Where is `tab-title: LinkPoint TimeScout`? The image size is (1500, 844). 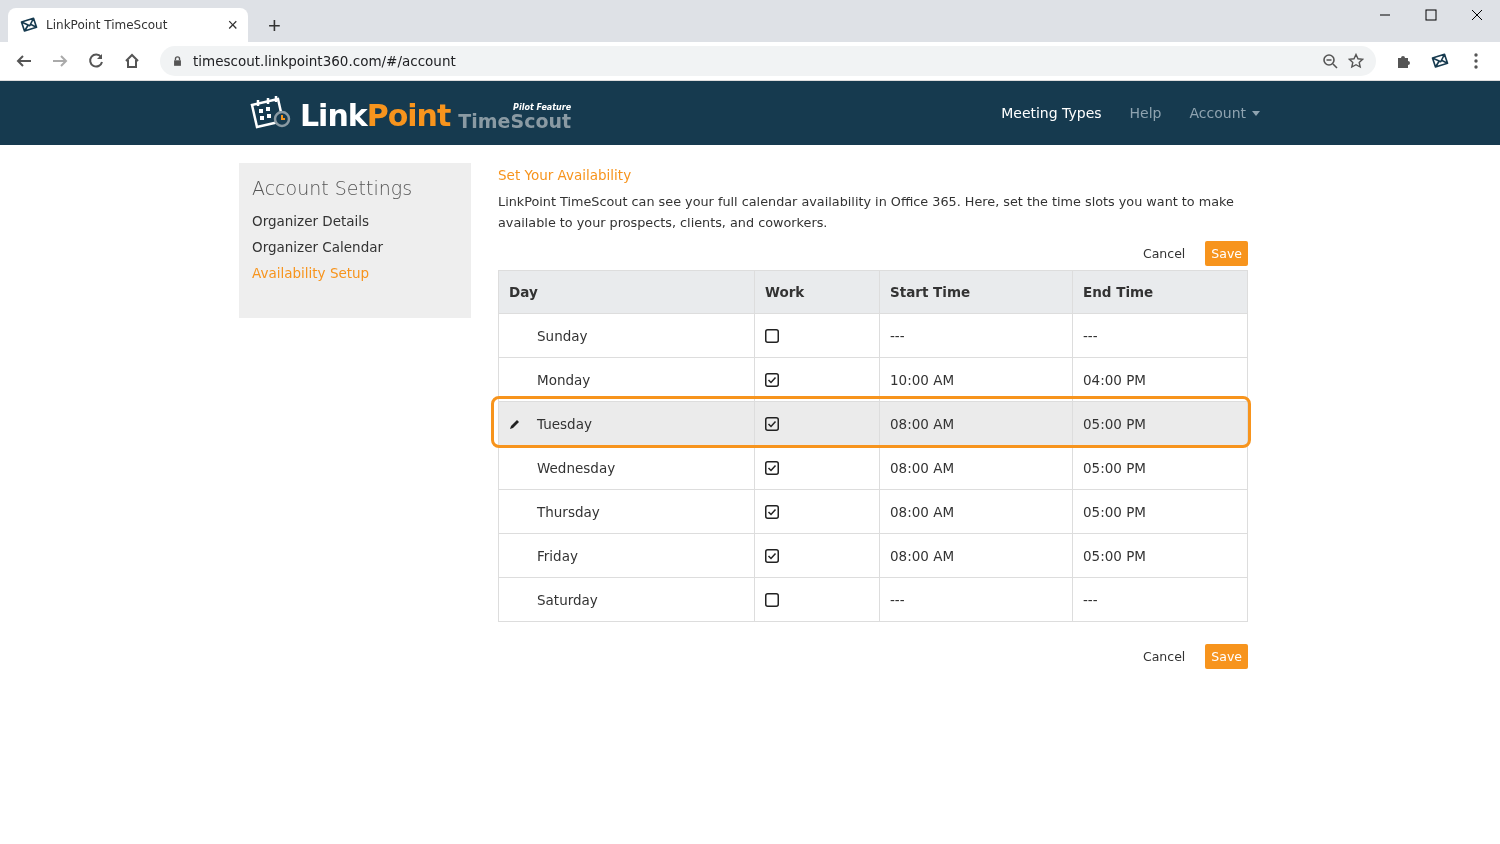 tab-title: LinkPoint TimeScout is located at coordinates (133, 25).